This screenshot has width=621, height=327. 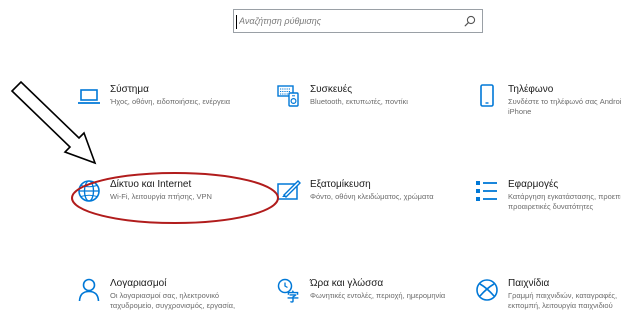 What do you see at coordinates (289, 96) in the screenshot?
I see `devices-icon` at bounding box center [289, 96].